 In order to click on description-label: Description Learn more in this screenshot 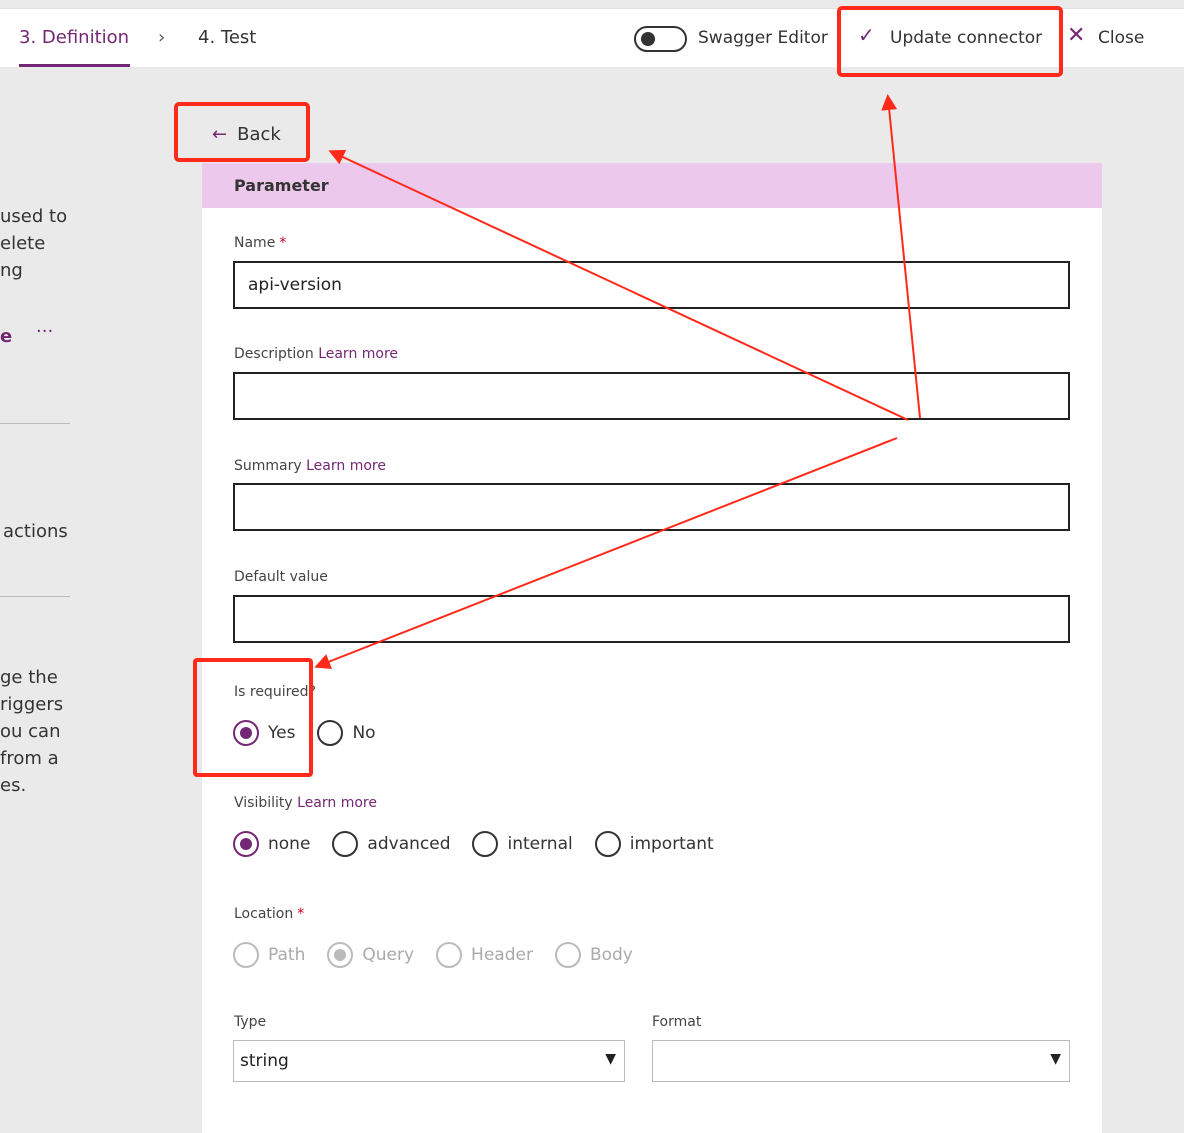, I will do `click(316, 354)`.